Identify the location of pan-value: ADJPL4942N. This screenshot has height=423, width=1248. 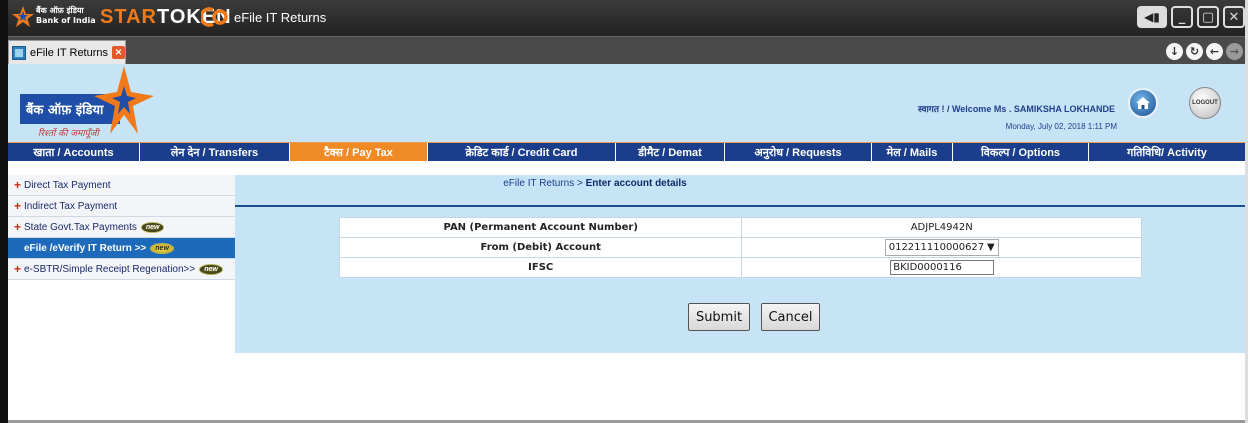
(941, 227).